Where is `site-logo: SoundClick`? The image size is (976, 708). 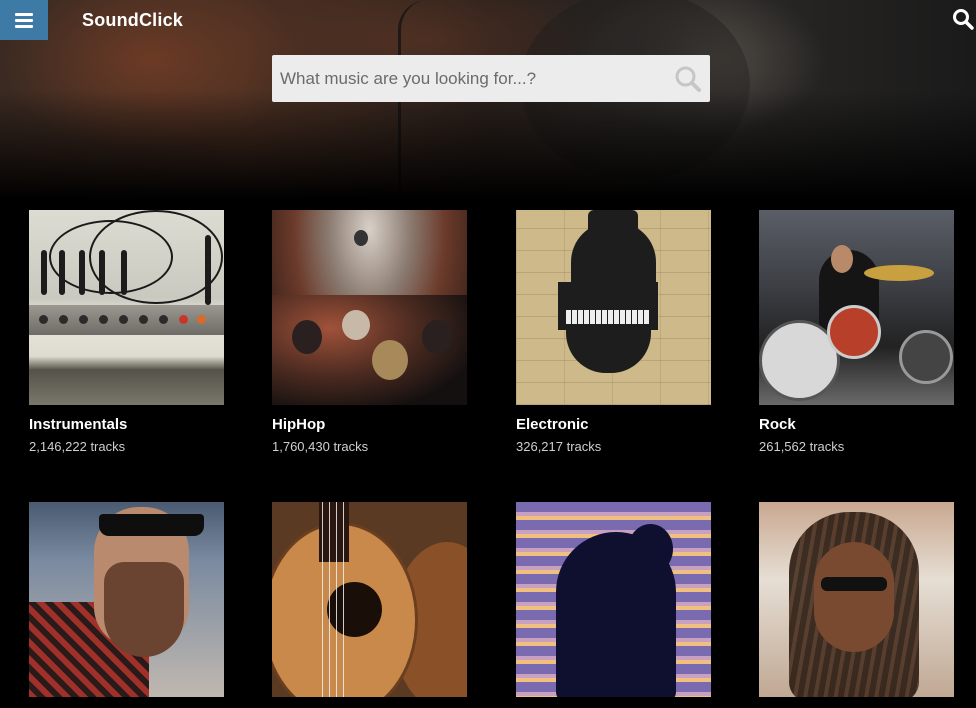 site-logo: SoundClick is located at coordinates (132, 20).